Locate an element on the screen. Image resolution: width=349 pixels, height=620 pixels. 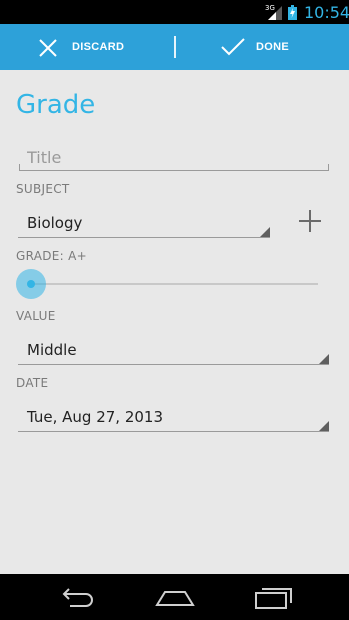
check-icon is located at coordinates (233, 47).